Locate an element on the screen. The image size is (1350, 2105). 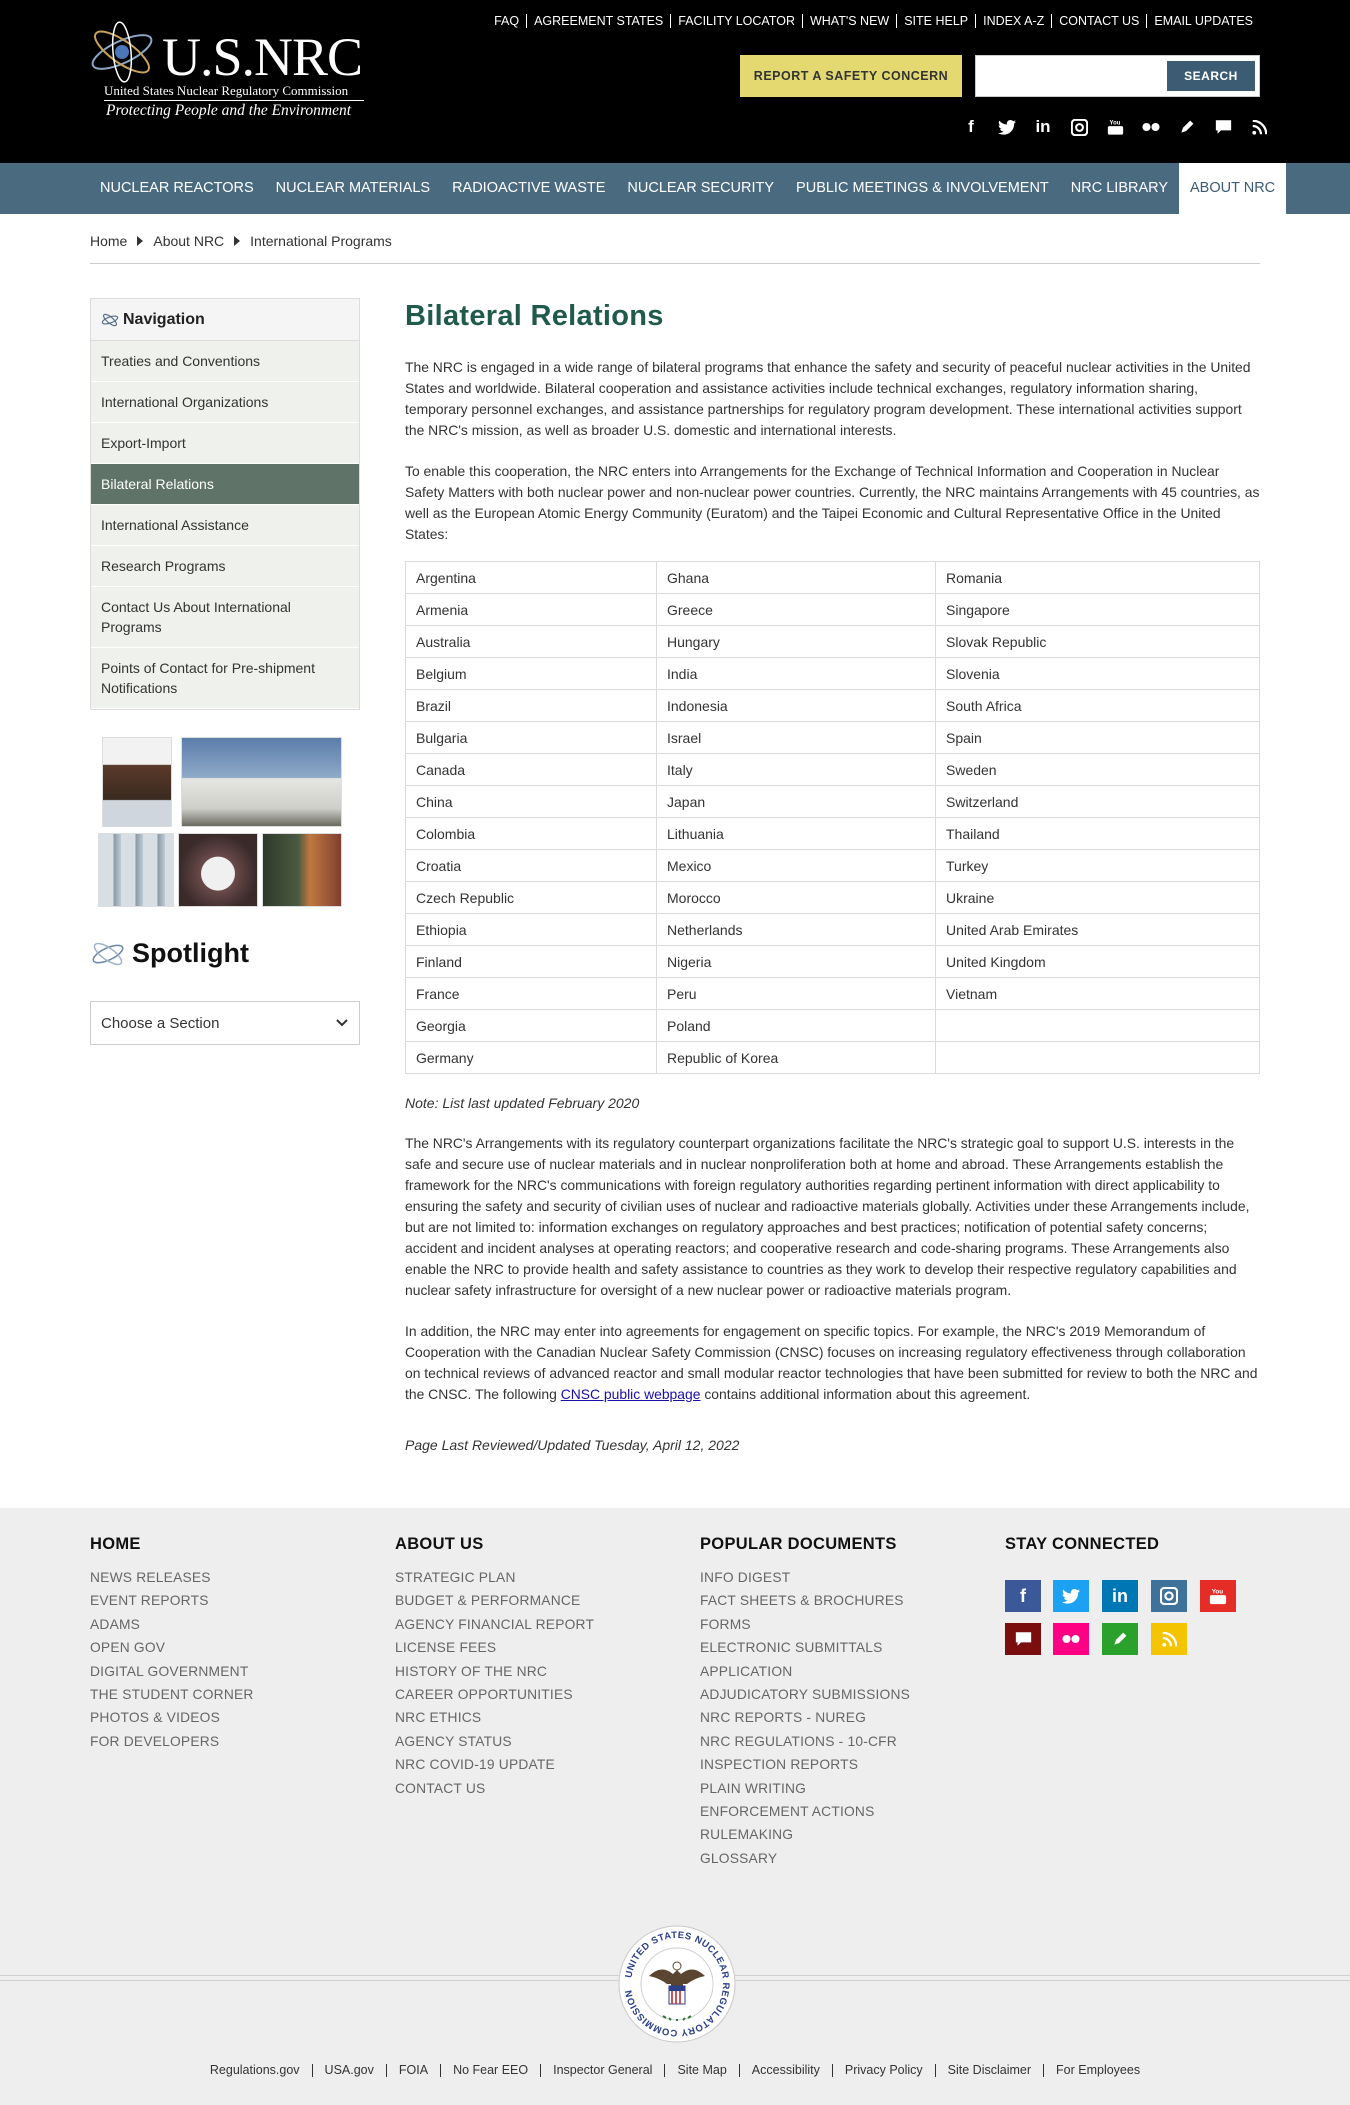
footer-link: NRC REPORTS - NUREG is located at coordinates (805, 1717).